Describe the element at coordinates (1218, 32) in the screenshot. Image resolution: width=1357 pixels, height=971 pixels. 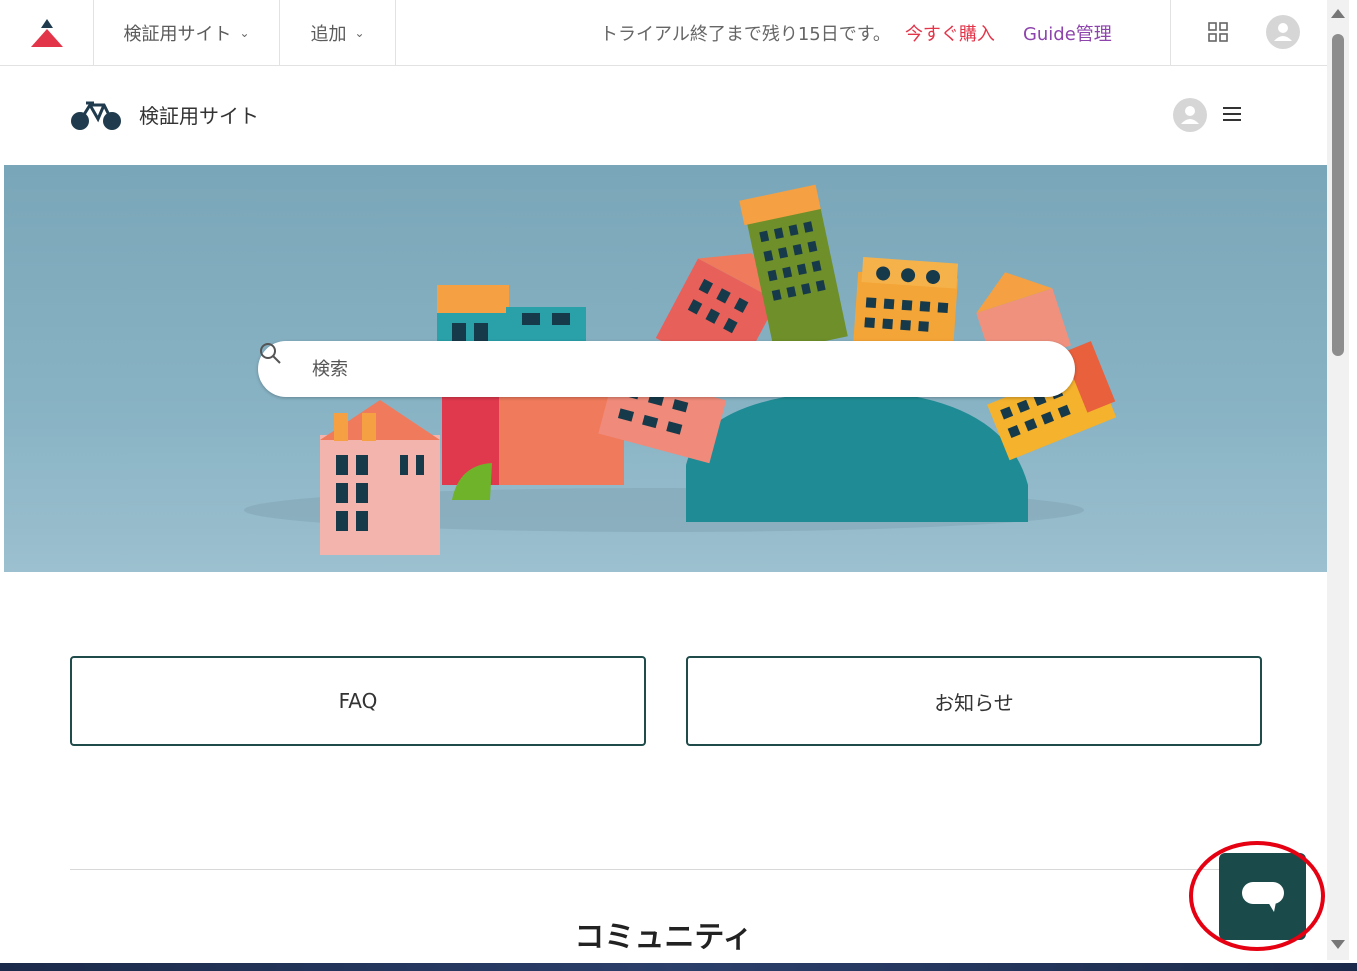
I see `grid-apps-icon` at that location.